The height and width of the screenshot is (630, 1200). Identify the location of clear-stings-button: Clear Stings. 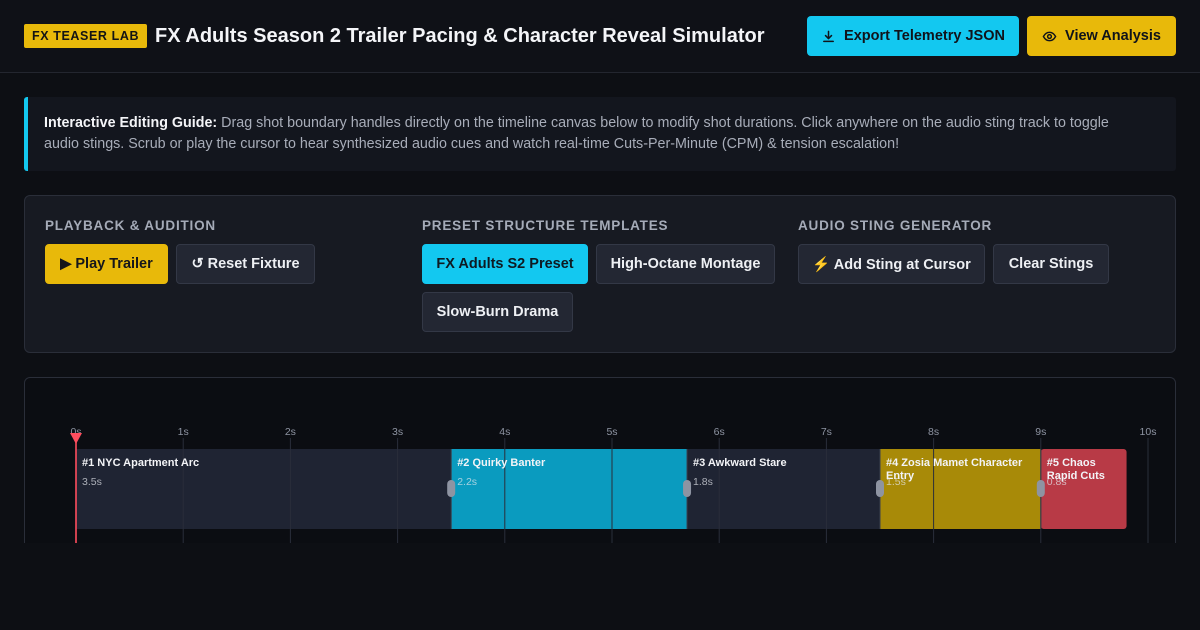
(1051, 264).